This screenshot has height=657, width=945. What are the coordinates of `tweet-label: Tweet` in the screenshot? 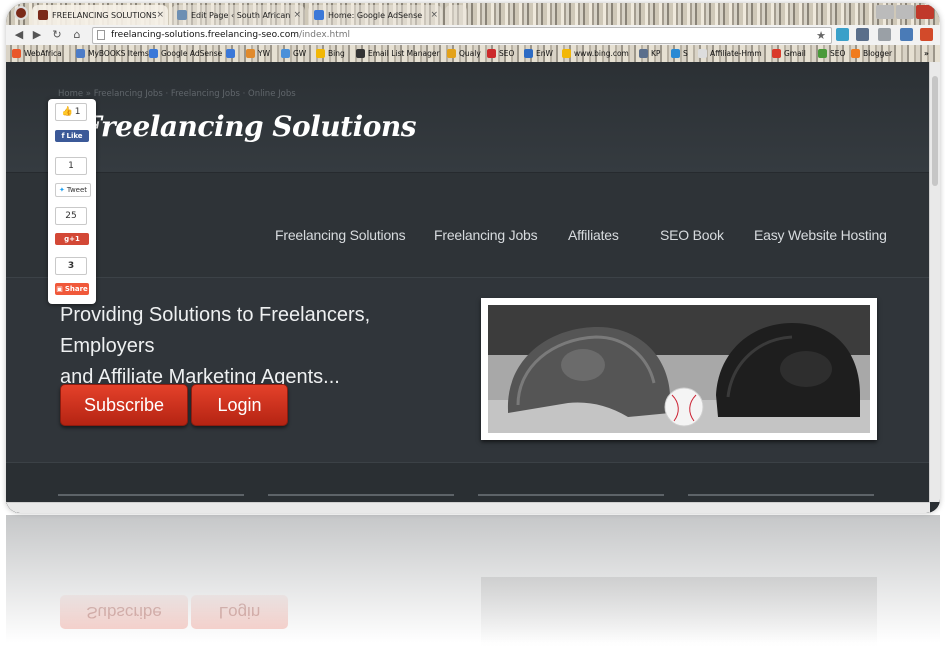 It's located at (77, 190).